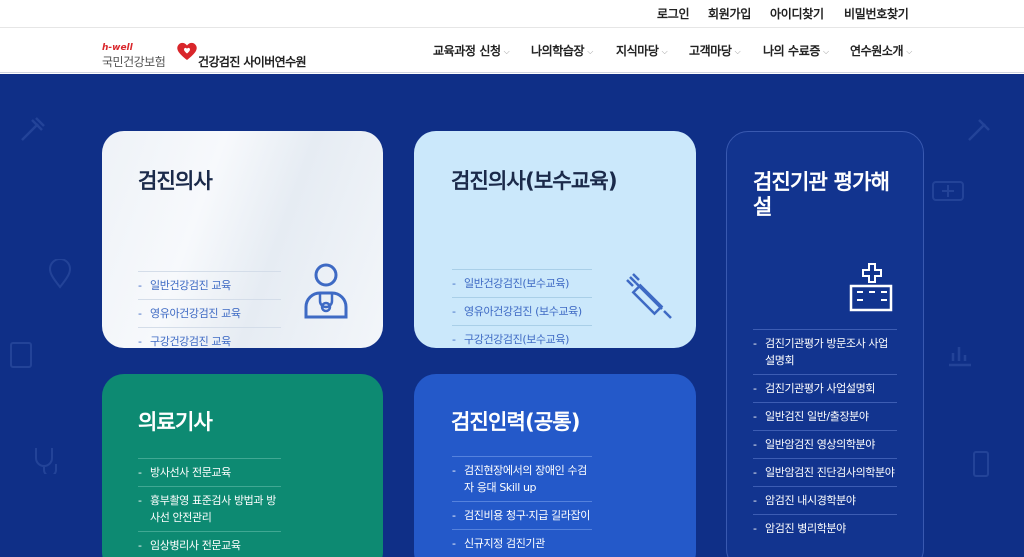 This screenshot has width=1024, height=557. Describe the element at coordinates (21, 355) in the screenshot. I see `clipboard-bg-icon` at that location.